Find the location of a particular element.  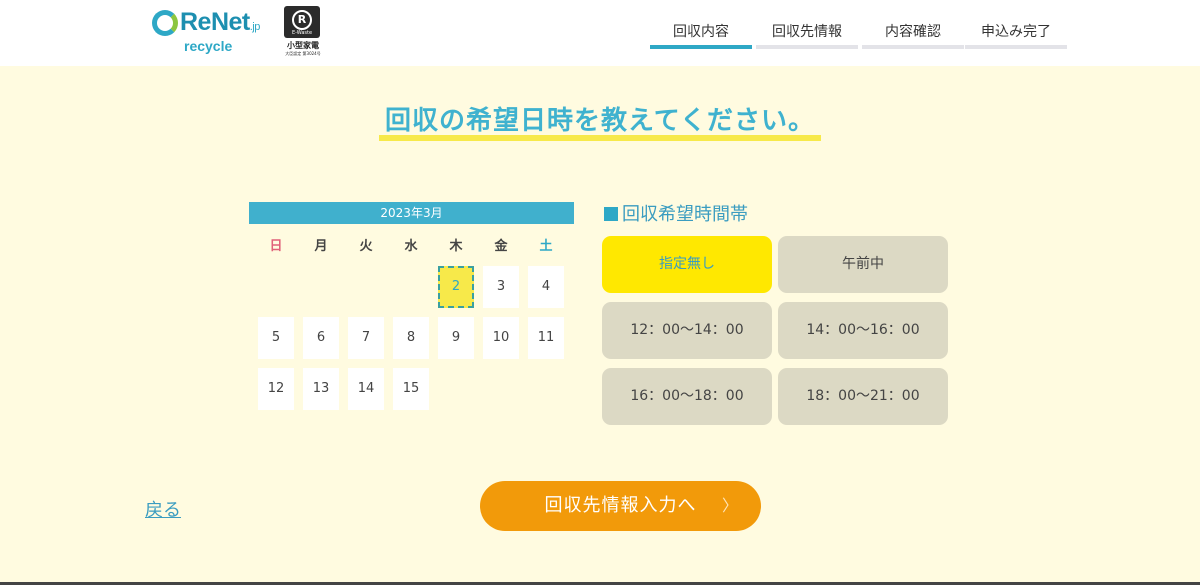

time-slot-18-21: 18：00～21：00 is located at coordinates (863, 396).